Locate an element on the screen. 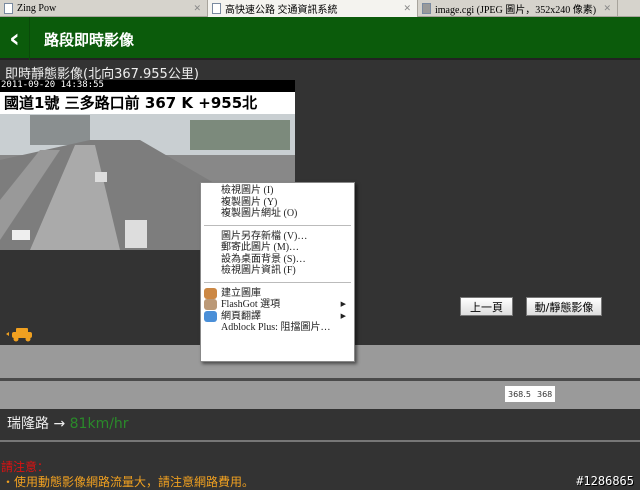 The width and height of the screenshot is (640, 490). menu-copy-image: 複製圖片 (Y) is located at coordinates (277, 203).